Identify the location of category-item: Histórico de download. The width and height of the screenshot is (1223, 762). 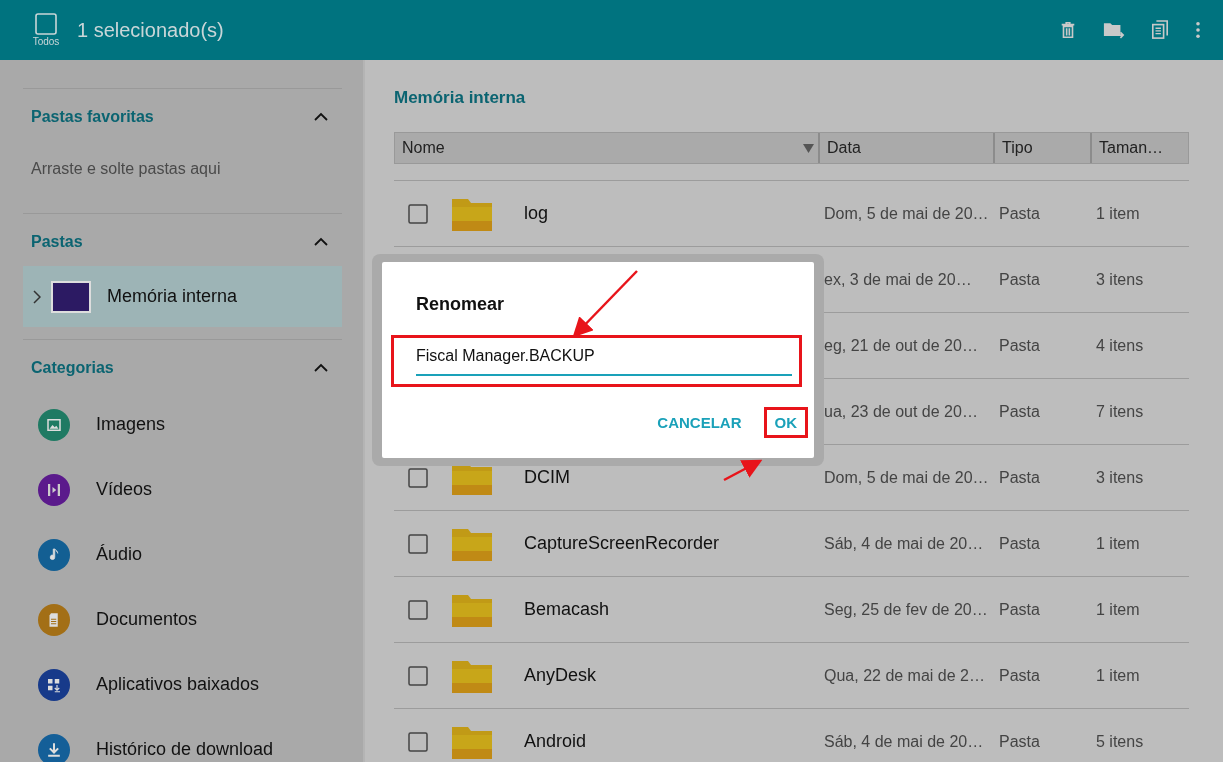
(185, 749).